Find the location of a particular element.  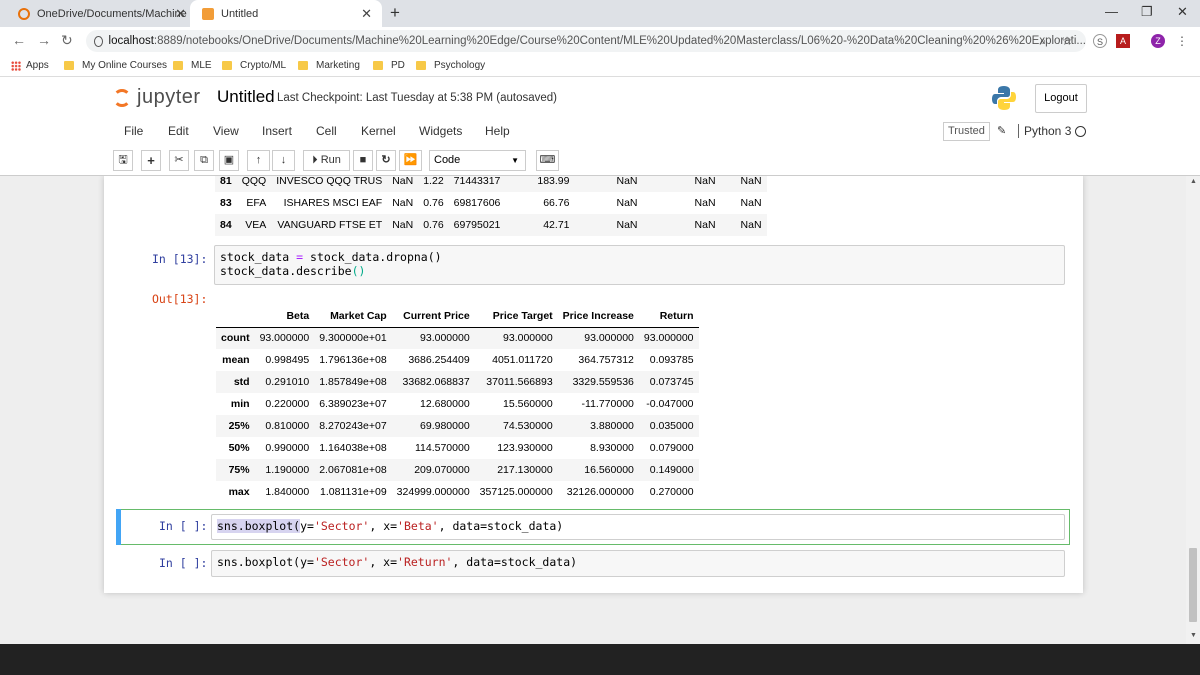

notebook-name: Untitled is located at coordinates (246, 97).